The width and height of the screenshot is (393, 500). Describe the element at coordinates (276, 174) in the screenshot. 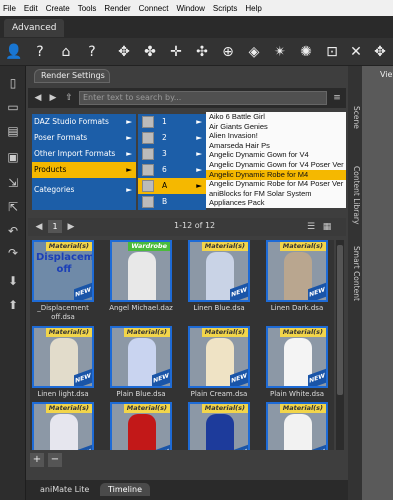

I see `product-item: Angelic Dynamic Robe for M4` at that location.